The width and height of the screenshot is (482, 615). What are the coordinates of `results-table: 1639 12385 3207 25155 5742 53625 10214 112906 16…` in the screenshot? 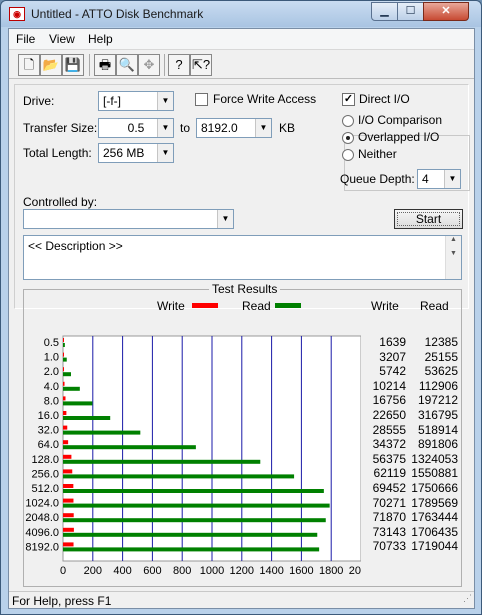 It's located at (412, 434).